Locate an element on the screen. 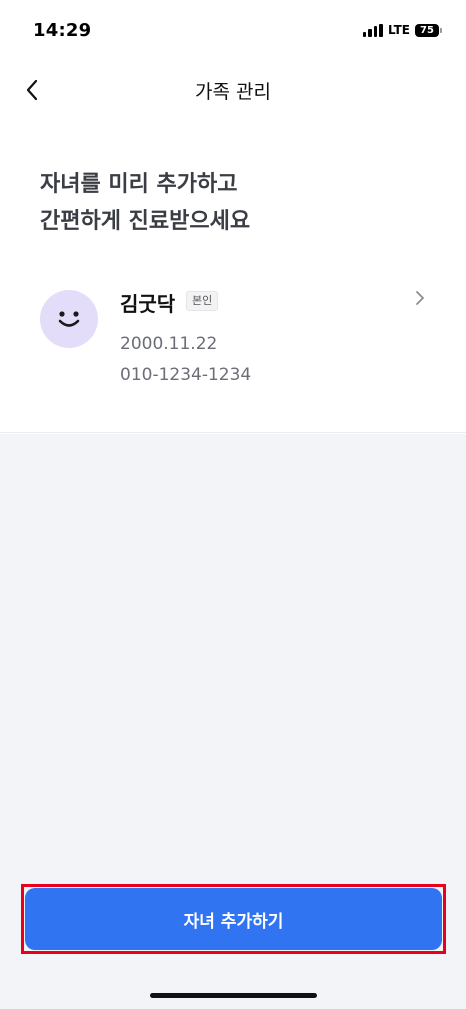 Image resolution: width=466 pixels, height=1009 pixels. status-indicators: LTE 75 is located at coordinates (402, 30).